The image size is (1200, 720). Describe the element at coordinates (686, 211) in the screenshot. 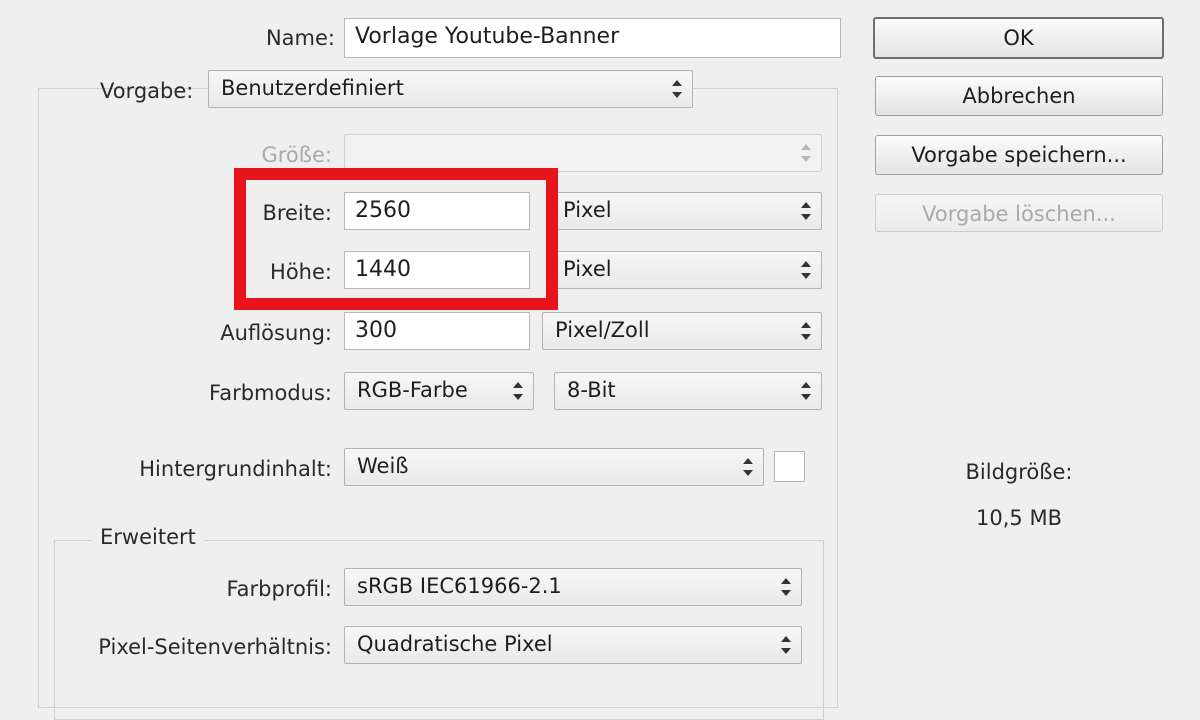

I see `width-unit-select: Pixel` at that location.